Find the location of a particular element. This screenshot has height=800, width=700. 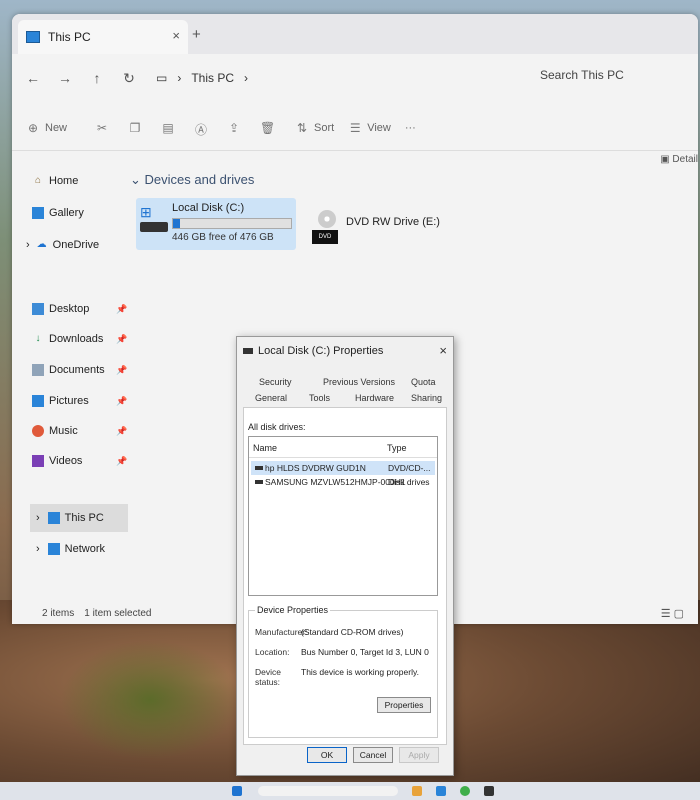

view-toggle-icons: ☰ ▢ is located at coordinates (672, 613).